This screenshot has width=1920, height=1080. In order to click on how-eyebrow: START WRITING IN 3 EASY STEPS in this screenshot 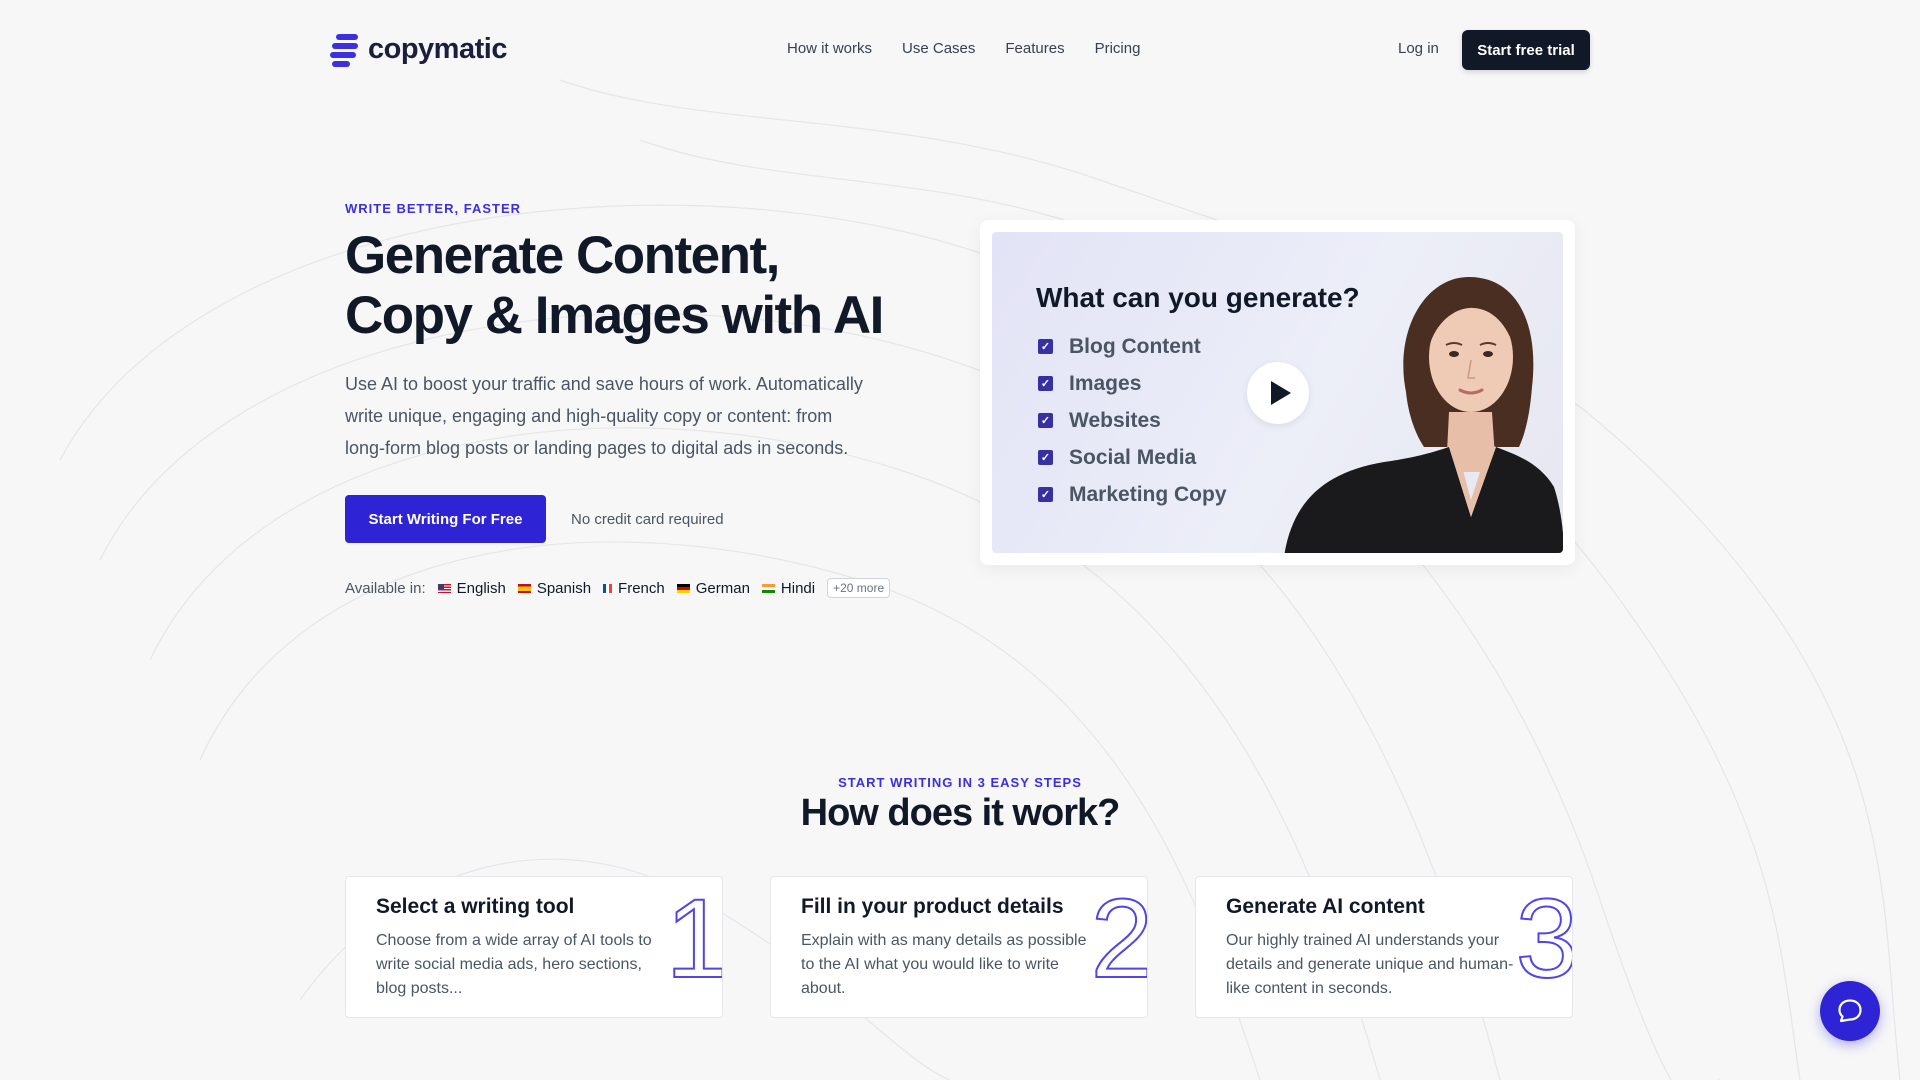, I will do `click(960, 782)`.